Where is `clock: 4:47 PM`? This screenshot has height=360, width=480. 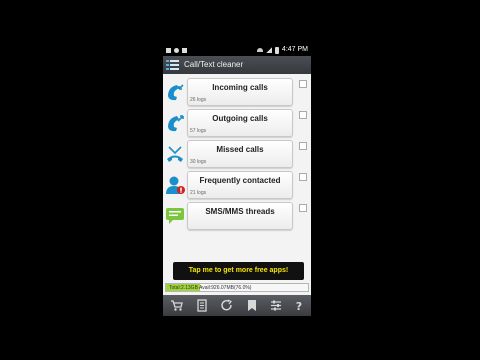
clock: 4:47 PM is located at coordinates (294, 49).